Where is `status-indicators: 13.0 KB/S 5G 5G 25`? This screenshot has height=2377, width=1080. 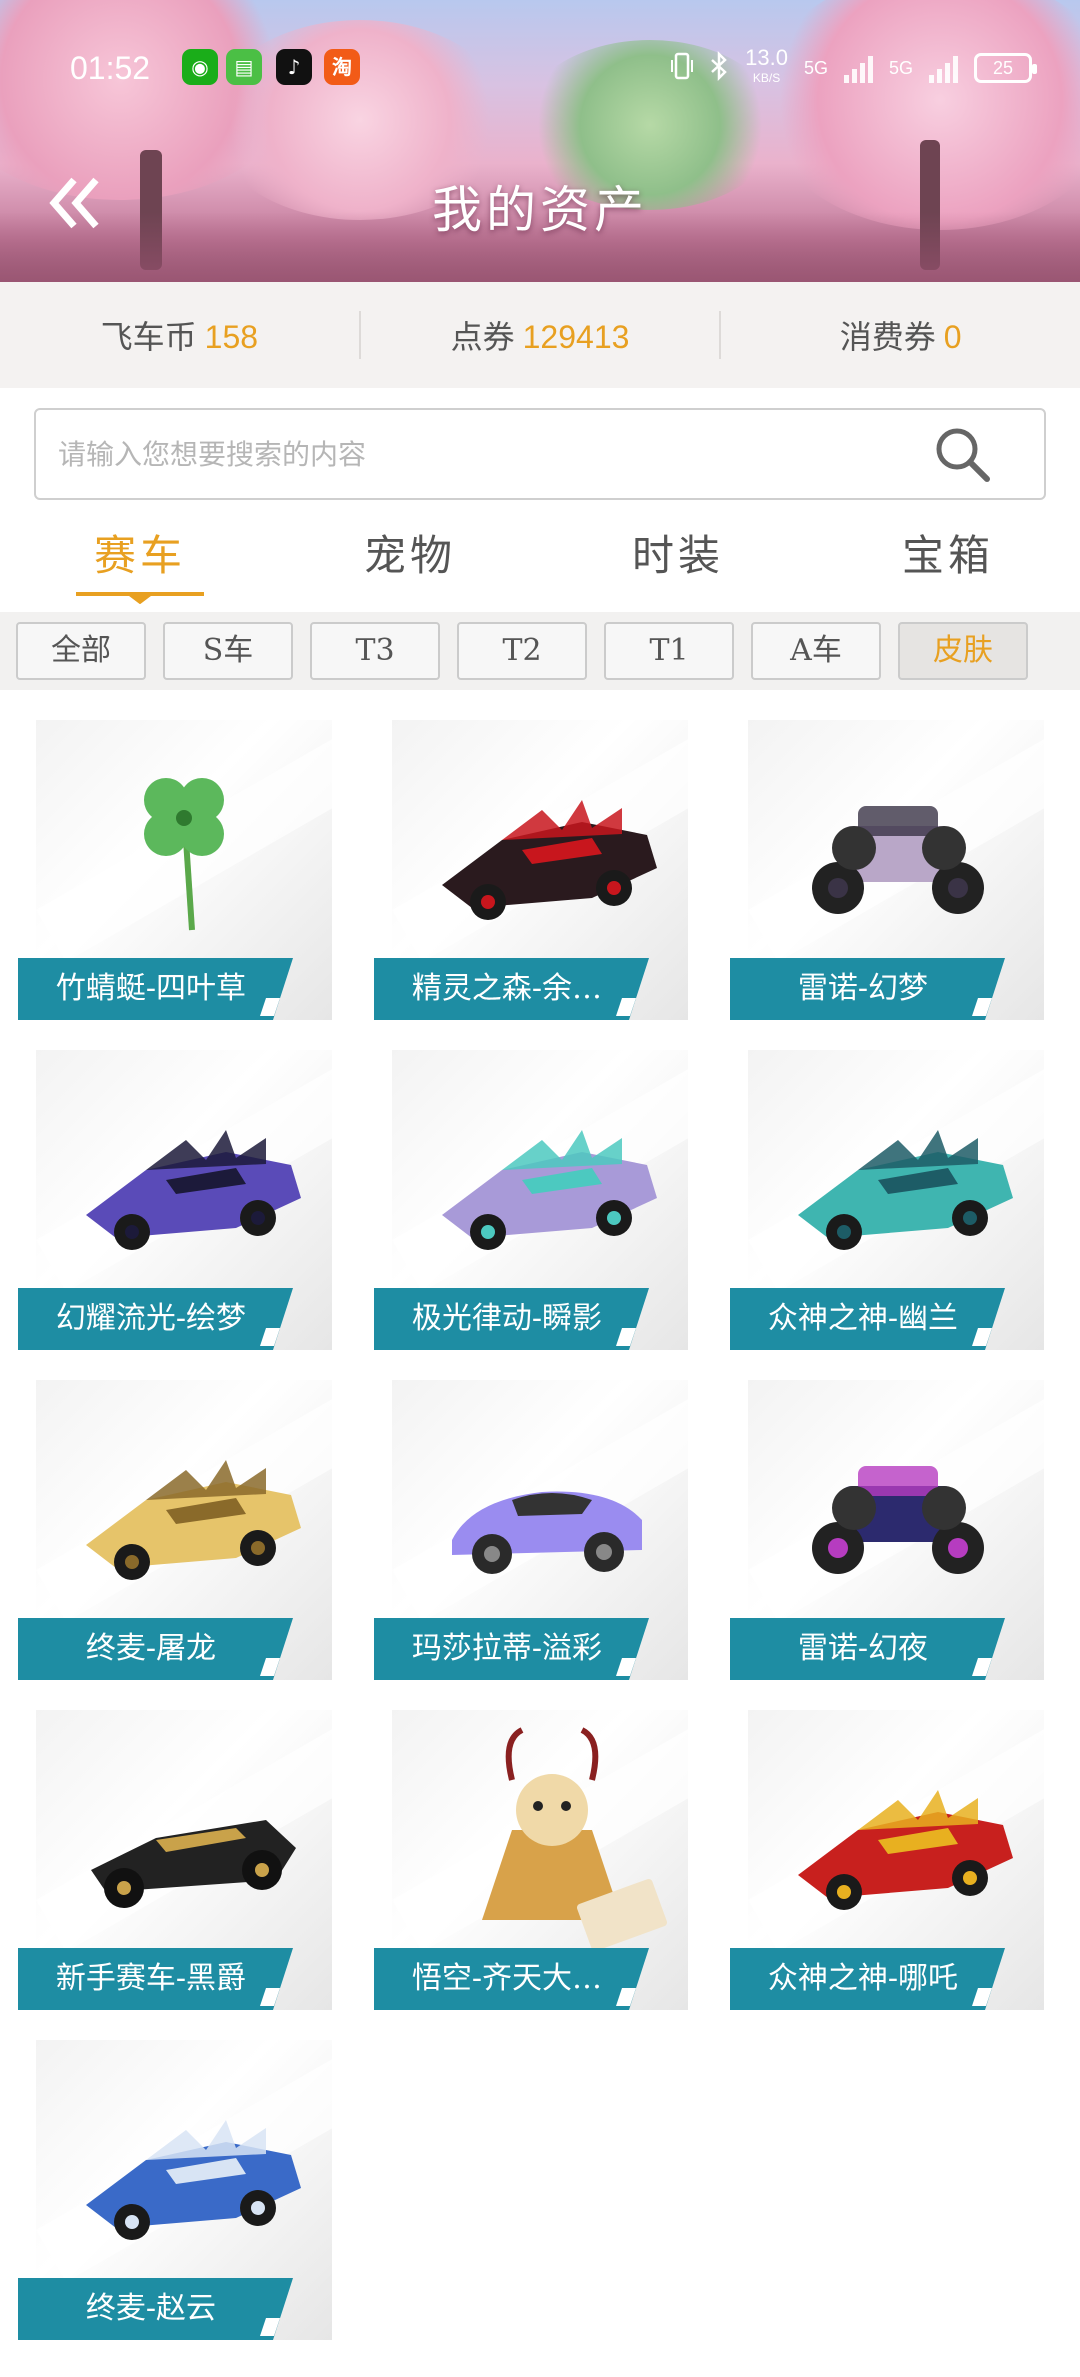
status-indicators: 13.0 KB/S 5G 5G 25 is located at coordinates (854, 66).